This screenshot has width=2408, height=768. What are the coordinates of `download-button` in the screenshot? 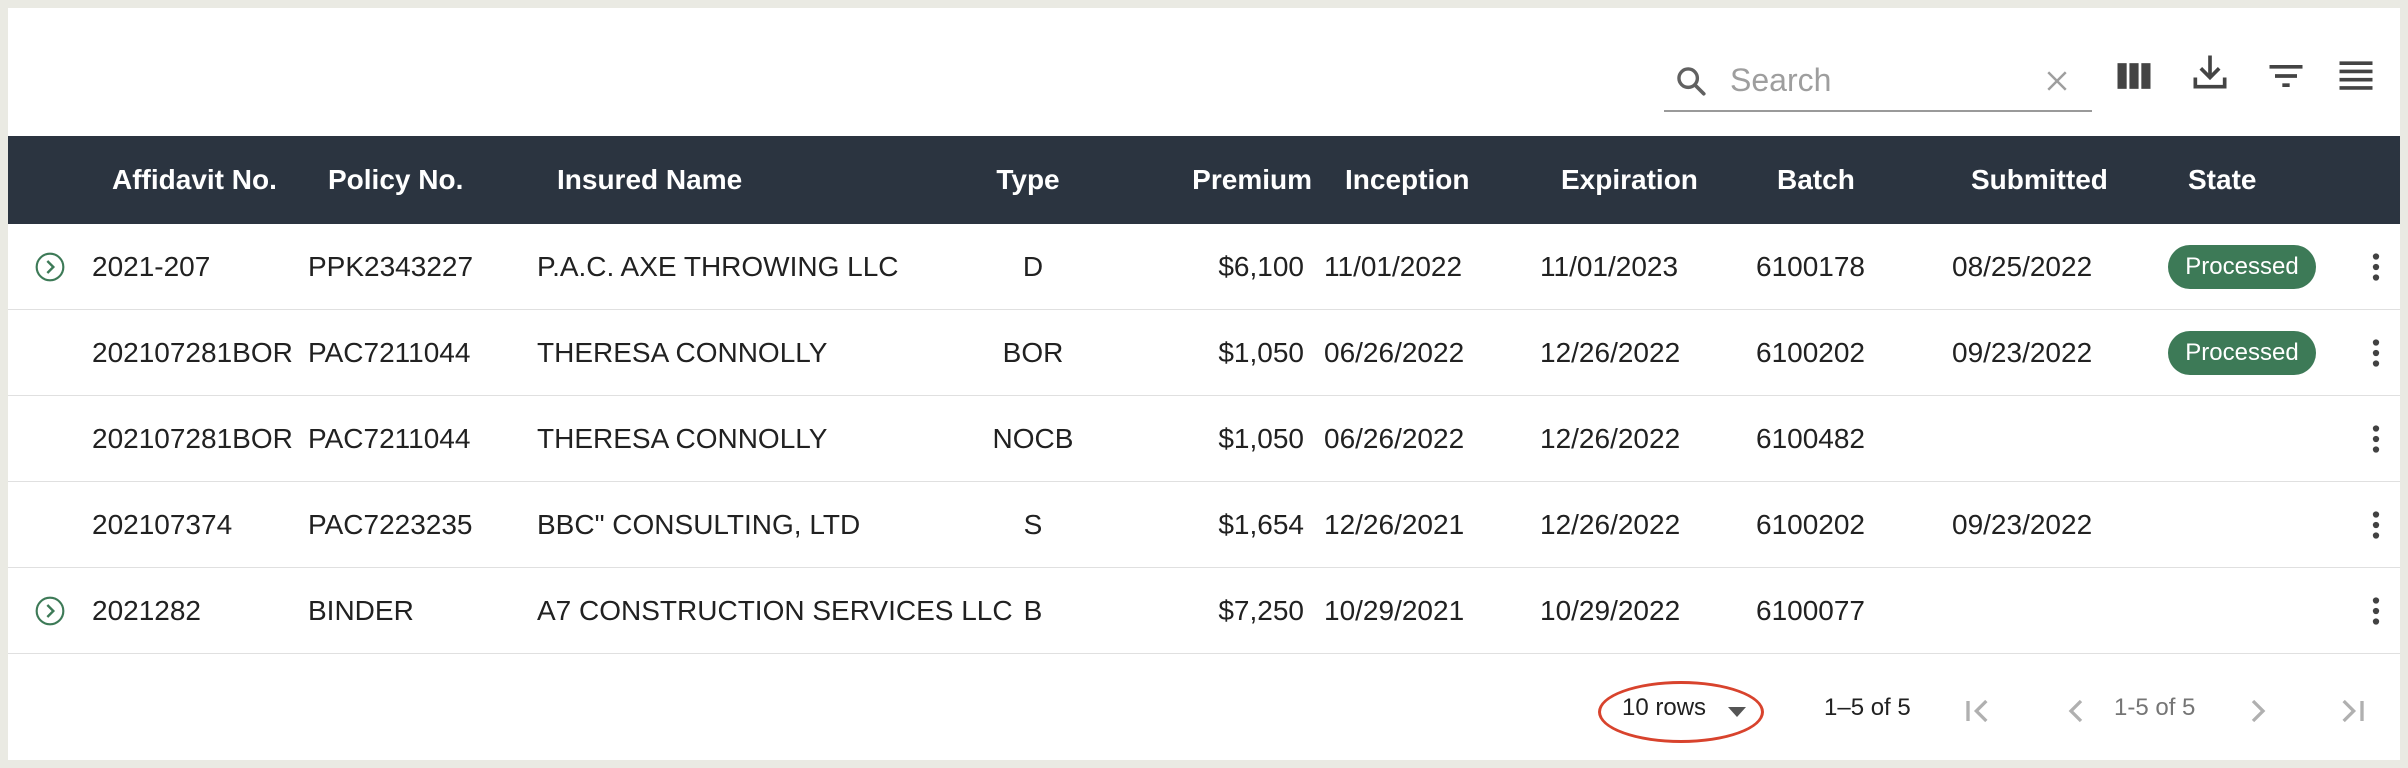 It's located at (2210, 72).